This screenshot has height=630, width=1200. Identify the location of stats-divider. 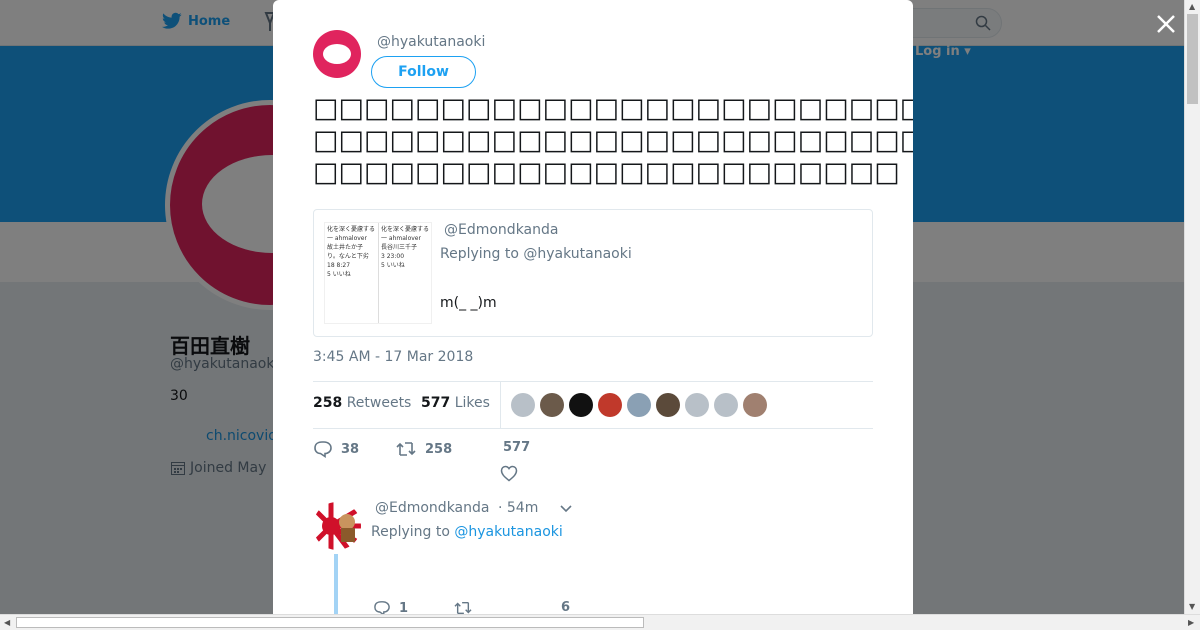
(500, 405).